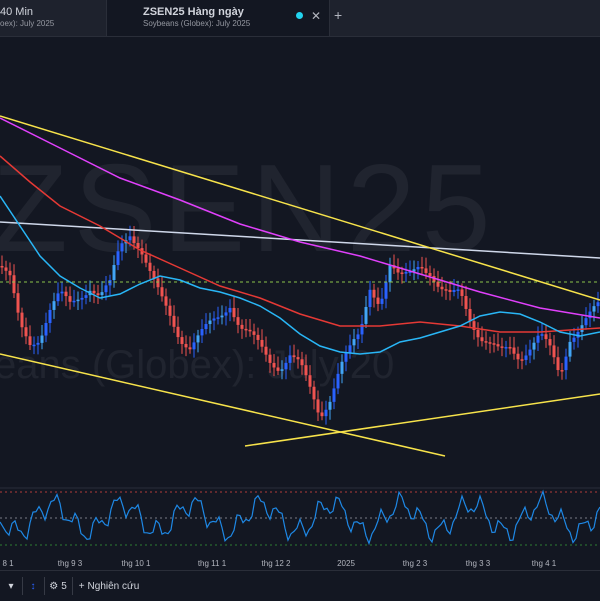 The height and width of the screenshot is (601, 600). I want to click on x-tick-label: 2025, so click(346, 563).